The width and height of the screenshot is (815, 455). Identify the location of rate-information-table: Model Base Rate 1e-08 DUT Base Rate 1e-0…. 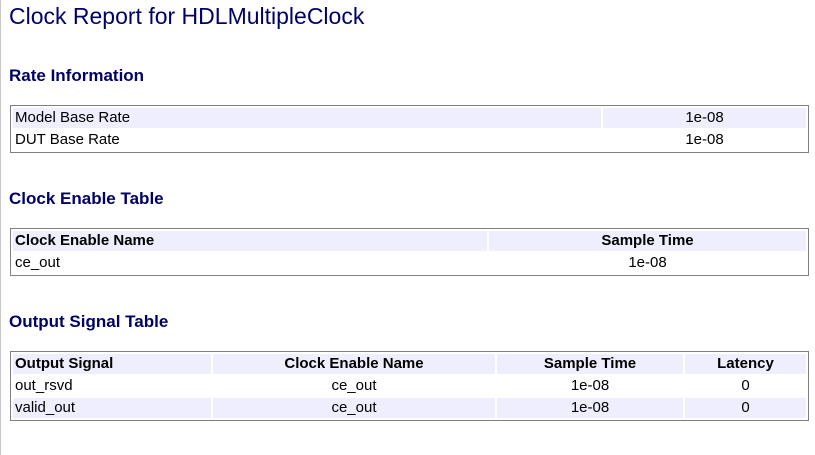
(409, 129).